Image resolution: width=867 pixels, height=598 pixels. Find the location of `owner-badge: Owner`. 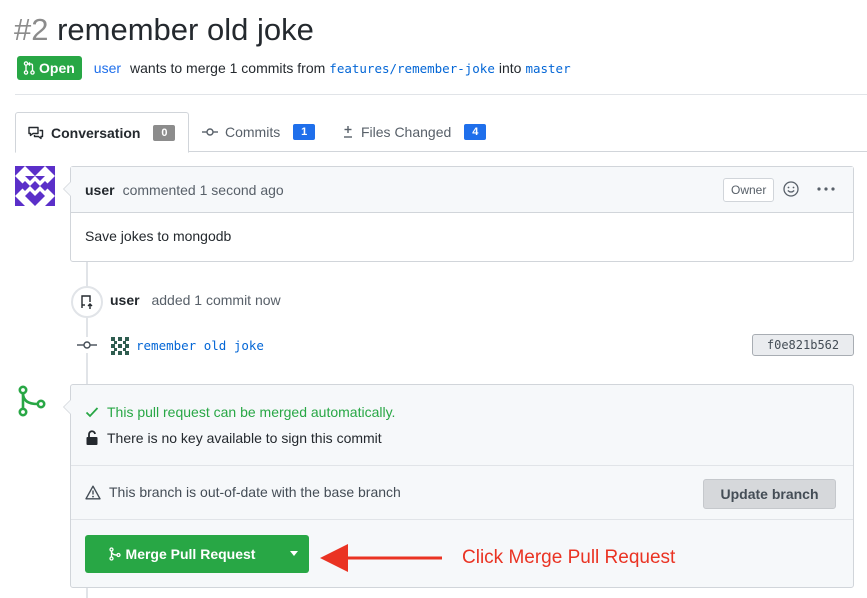

owner-badge: Owner is located at coordinates (749, 190).